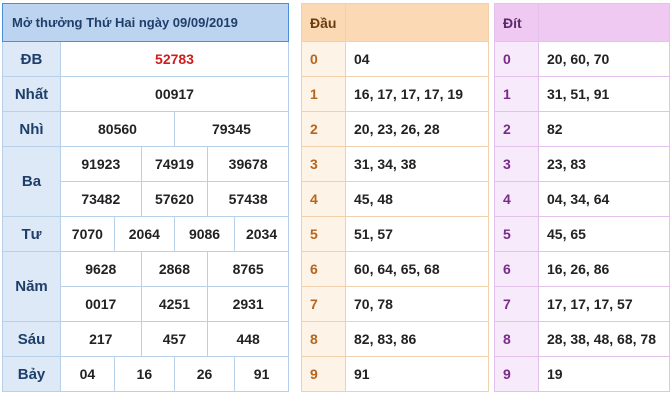 Image resolution: width=672 pixels, height=405 pixels. What do you see at coordinates (516, 59) in the screenshot?
I see `dit-key: 0` at bounding box center [516, 59].